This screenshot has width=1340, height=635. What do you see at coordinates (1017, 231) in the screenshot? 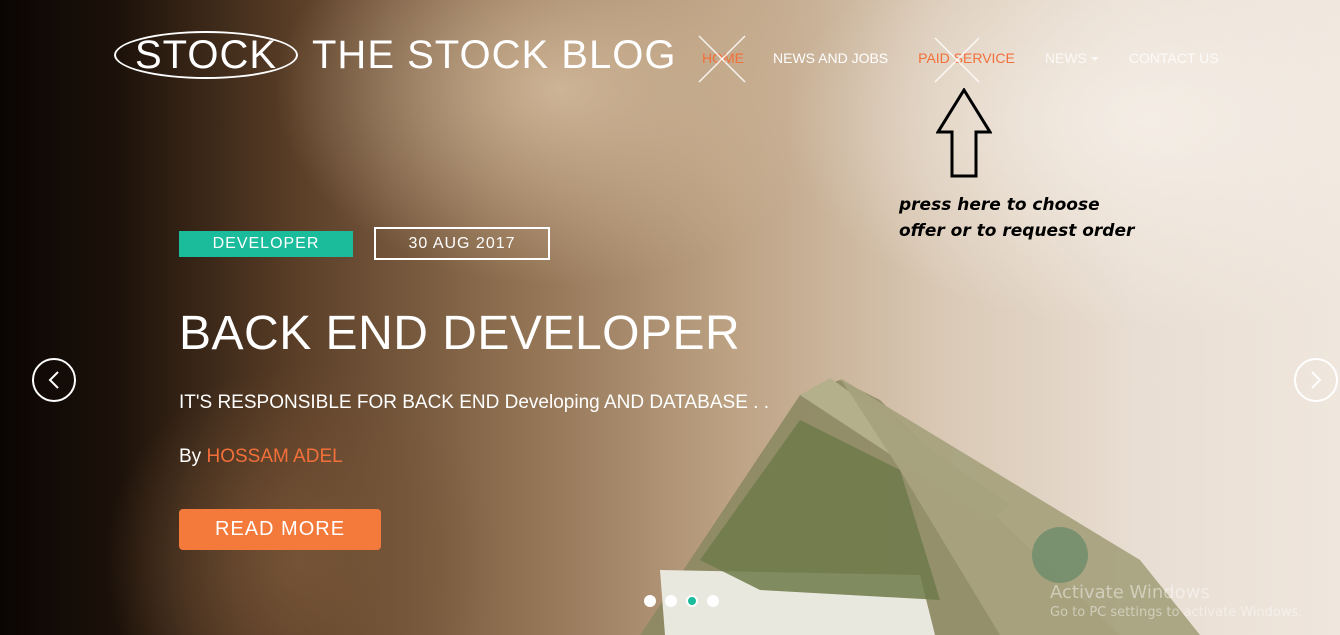
I see `annotation-line: offer or to request order` at bounding box center [1017, 231].